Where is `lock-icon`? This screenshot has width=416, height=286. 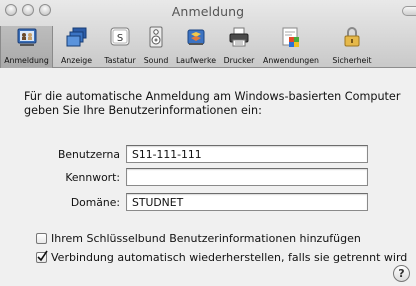 lock-icon is located at coordinates (352, 37).